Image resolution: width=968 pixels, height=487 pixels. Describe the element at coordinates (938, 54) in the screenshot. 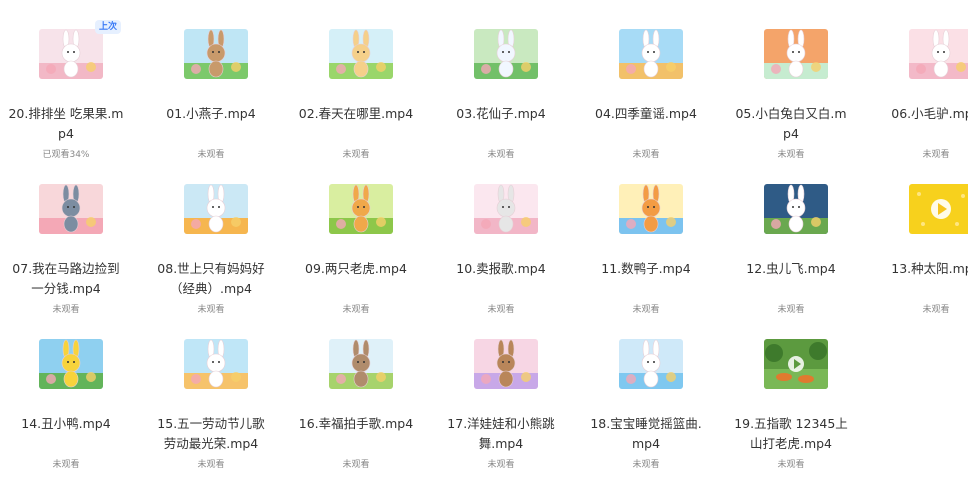

I see `pink-room-icon` at that location.